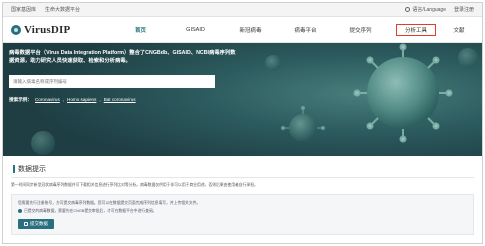  I want to click on examples-label: 搜索示例：, so click(20, 99).